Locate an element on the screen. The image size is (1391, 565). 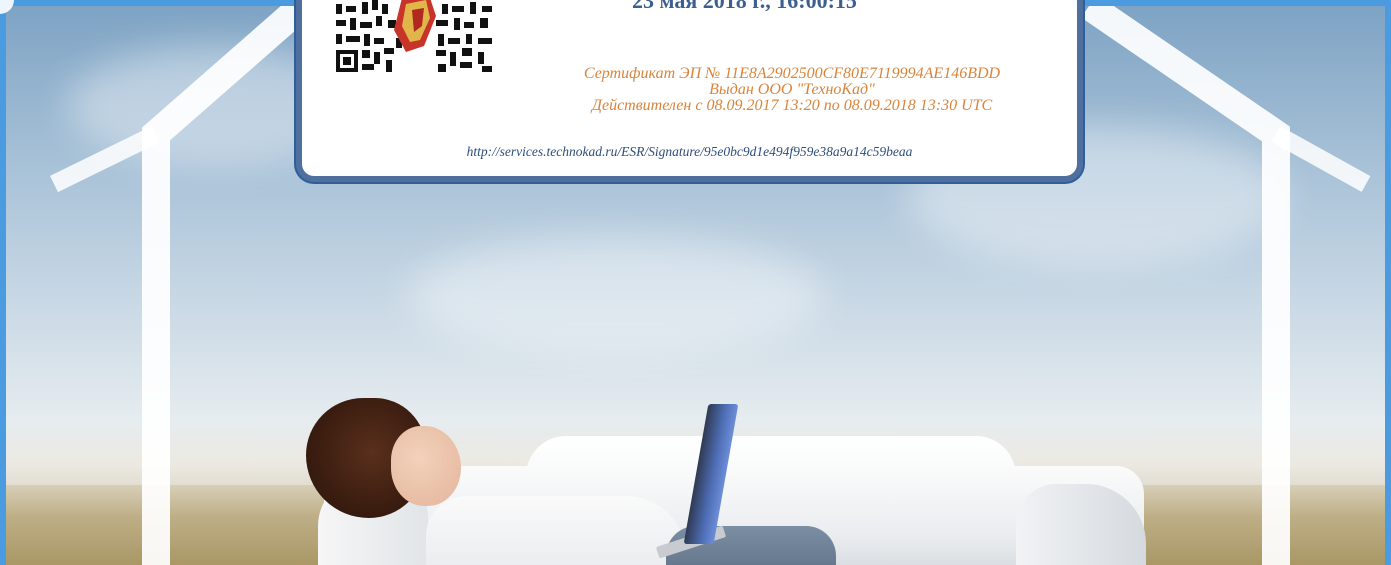
certificate-issuer: Выдан ООО "ТехноКад" is located at coordinates (792, 89).